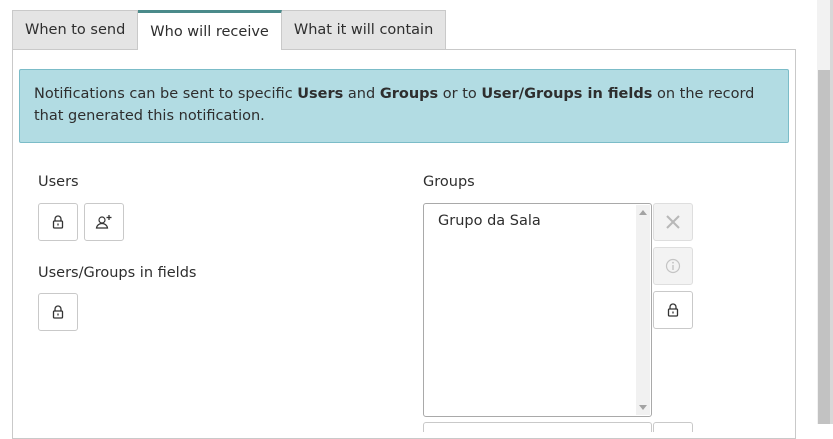 Image resolution: width=833 pixels, height=439 pixels. I want to click on scroll-down-icon, so click(643, 407).